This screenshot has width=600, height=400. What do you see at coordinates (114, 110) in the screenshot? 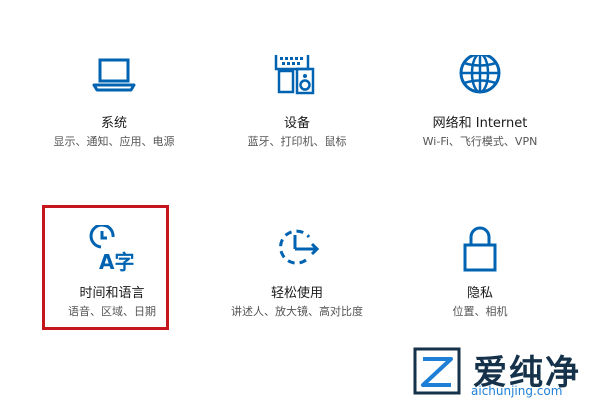
I see `tile-system: 系统 显示、通知、应用、电源` at bounding box center [114, 110].